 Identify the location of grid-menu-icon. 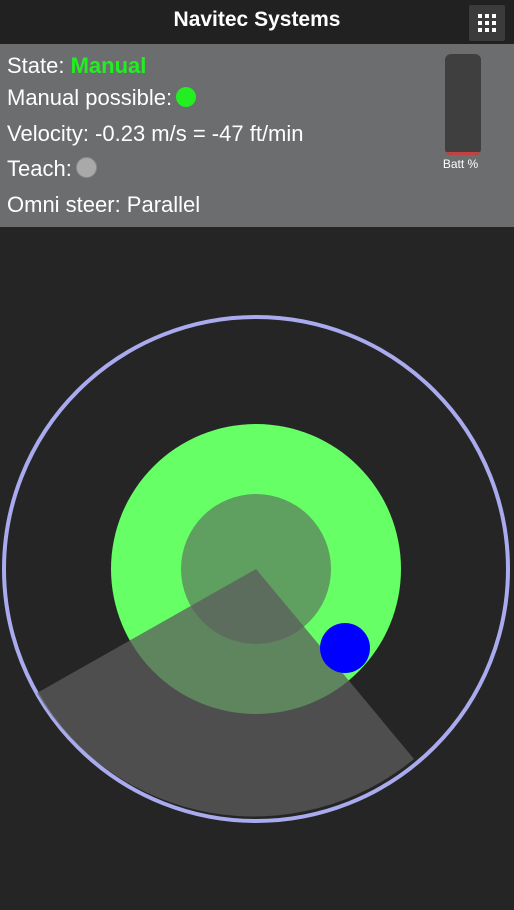
(487, 23).